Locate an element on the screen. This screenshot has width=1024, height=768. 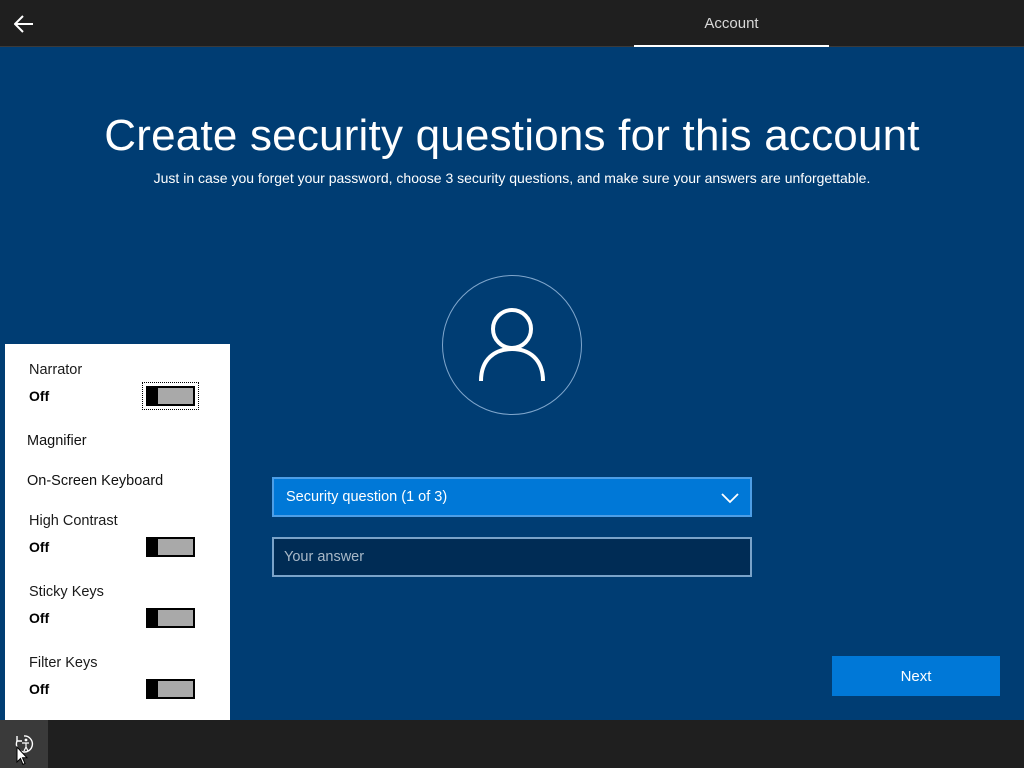
narrator-toggle is located at coordinates (170, 396).